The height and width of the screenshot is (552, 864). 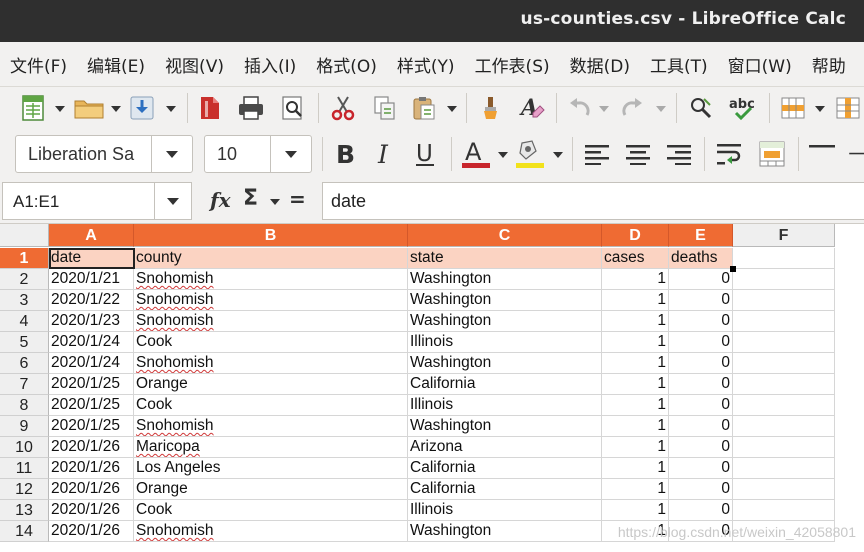 I want to click on highlight-button, so click(x=530, y=154).